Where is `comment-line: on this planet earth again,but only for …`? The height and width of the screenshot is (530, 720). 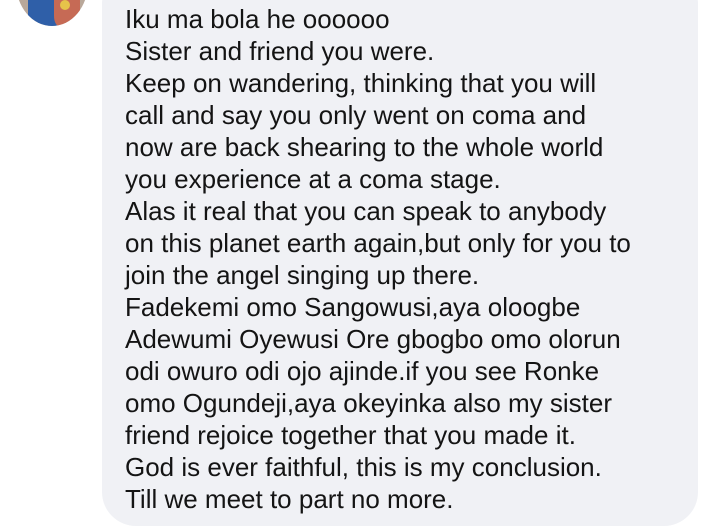 comment-line: on this planet earth again,but only for … is located at coordinates (378, 243).